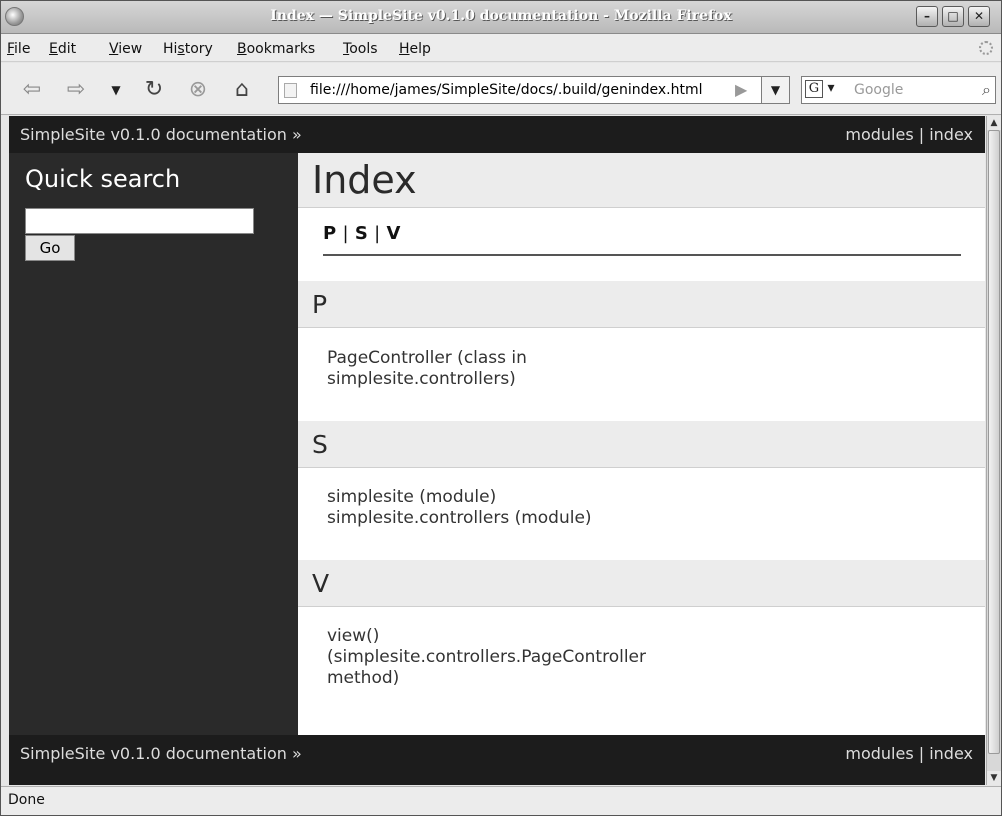 The height and width of the screenshot is (816, 1002). Describe the element at coordinates (421, 379) in the screenshot. I see `entry-line: simplesite.controllers)` at that location.